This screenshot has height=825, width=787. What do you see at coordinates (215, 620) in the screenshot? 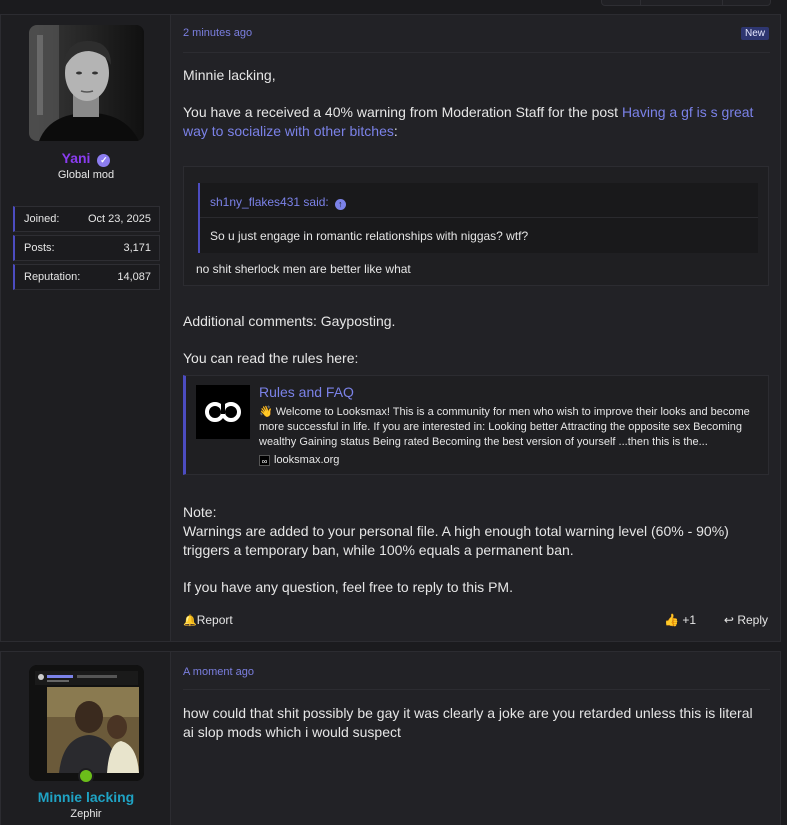
I see `report-label: Report` at bounding box center [215, 620].